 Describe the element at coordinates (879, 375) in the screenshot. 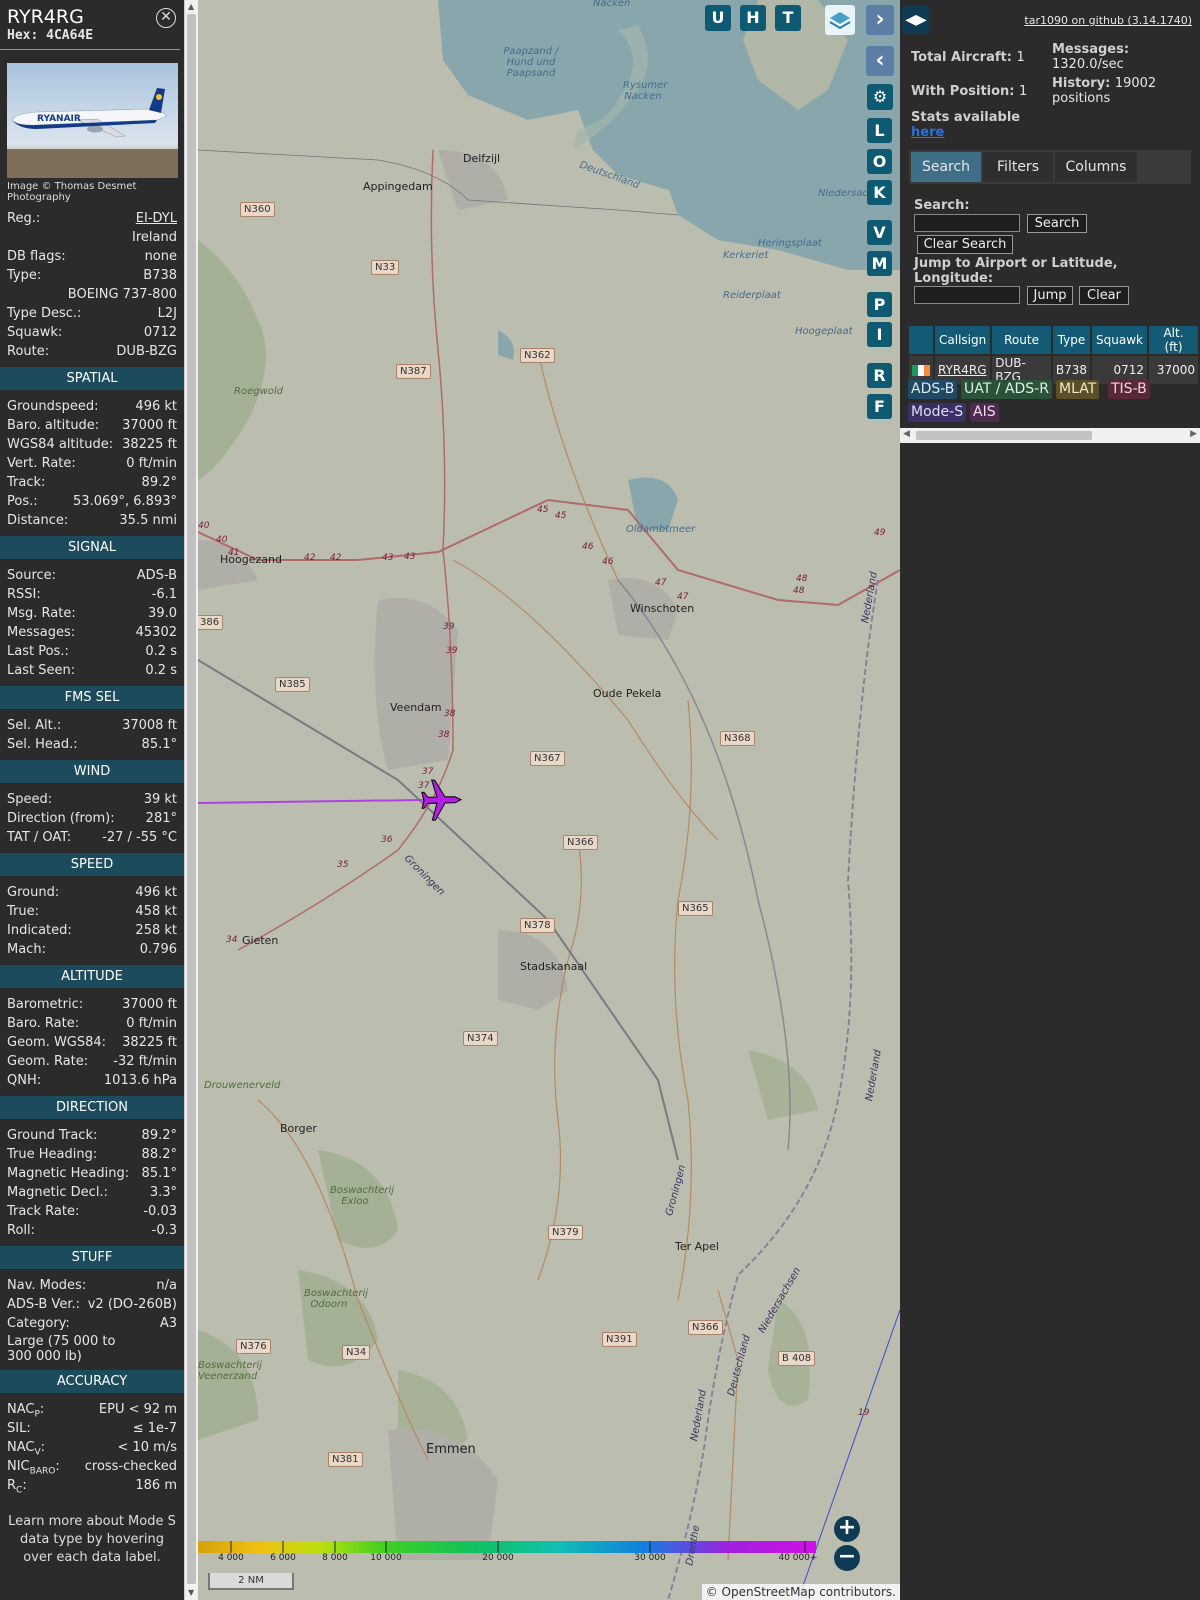

I see `map-toggle-button-r: R` at that location.